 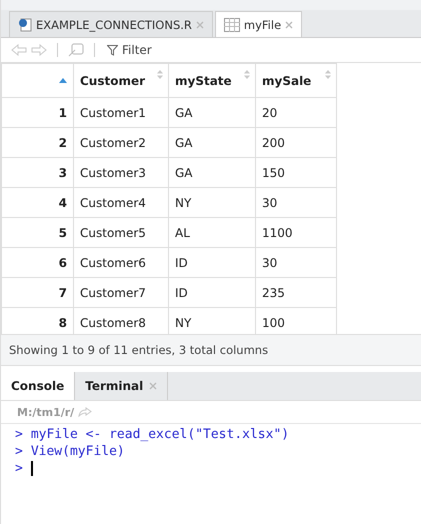 I want to click on table-cell: 20, so click(x=296, y=113).